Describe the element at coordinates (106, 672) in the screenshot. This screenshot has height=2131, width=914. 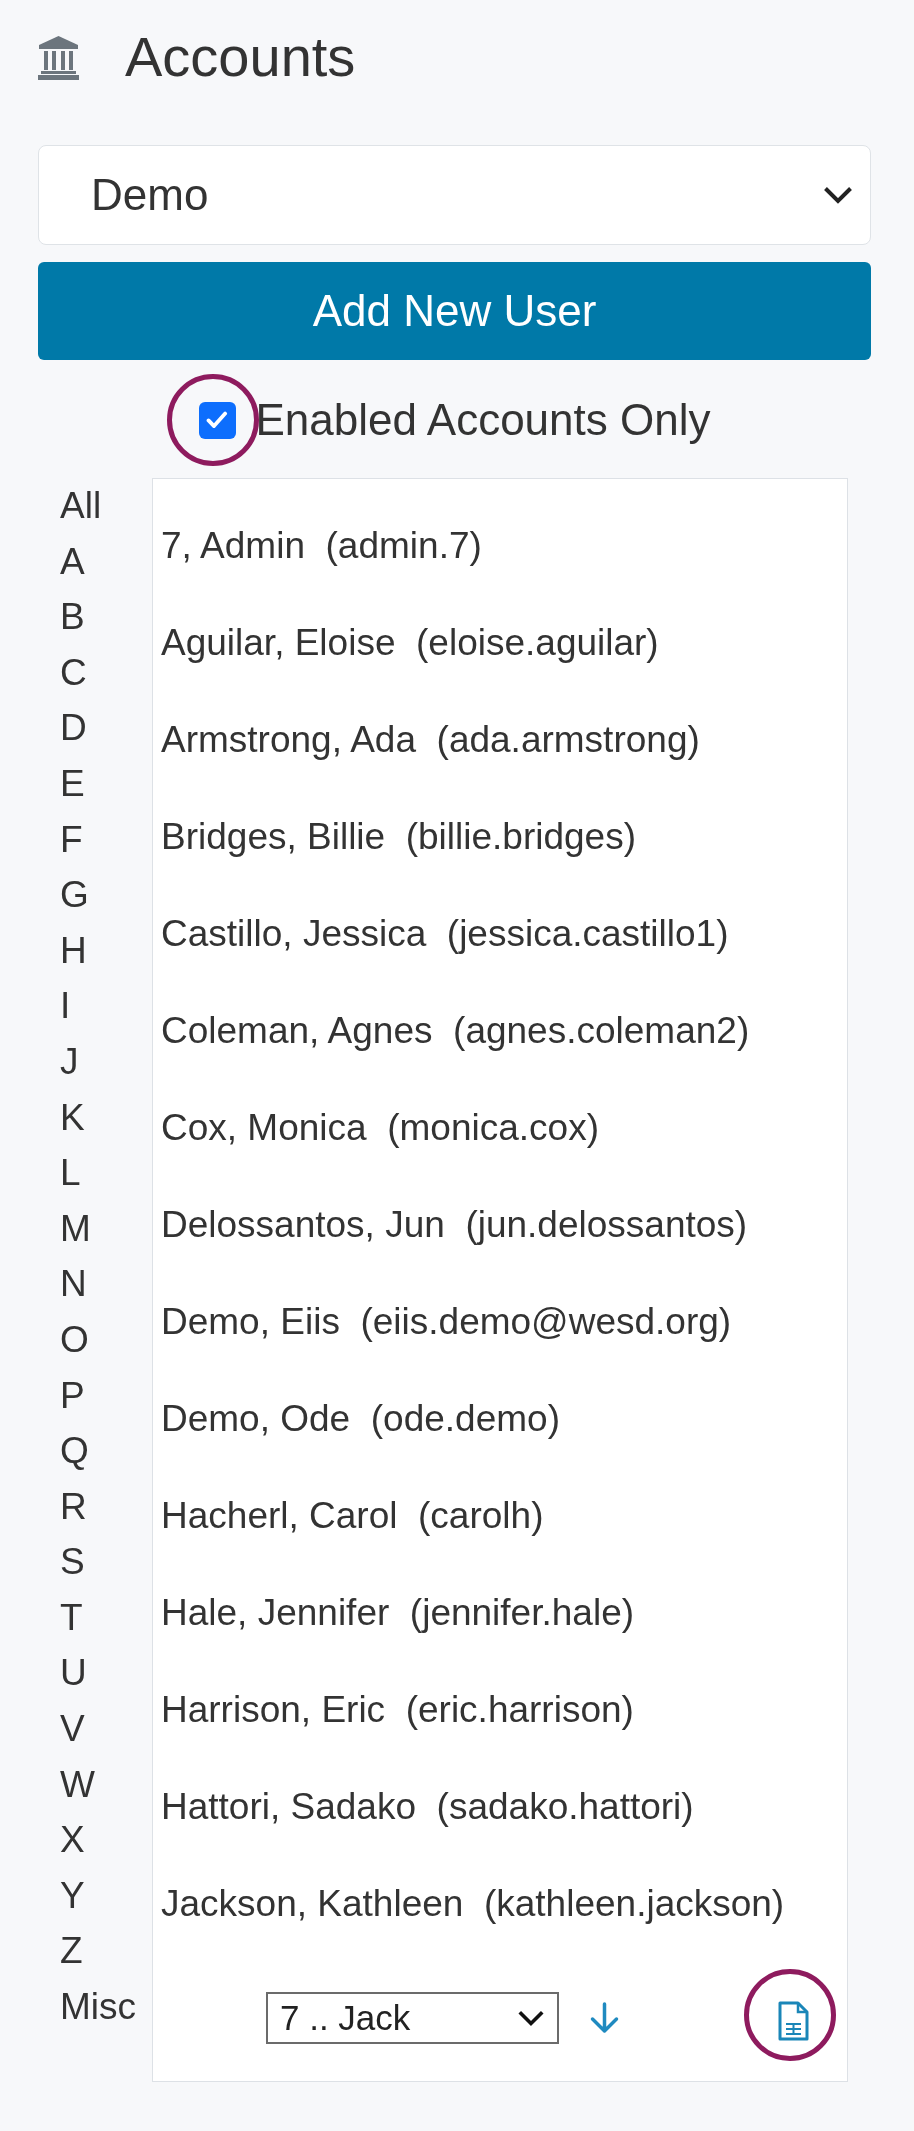
I see `letter-filter-link: C` at that location.